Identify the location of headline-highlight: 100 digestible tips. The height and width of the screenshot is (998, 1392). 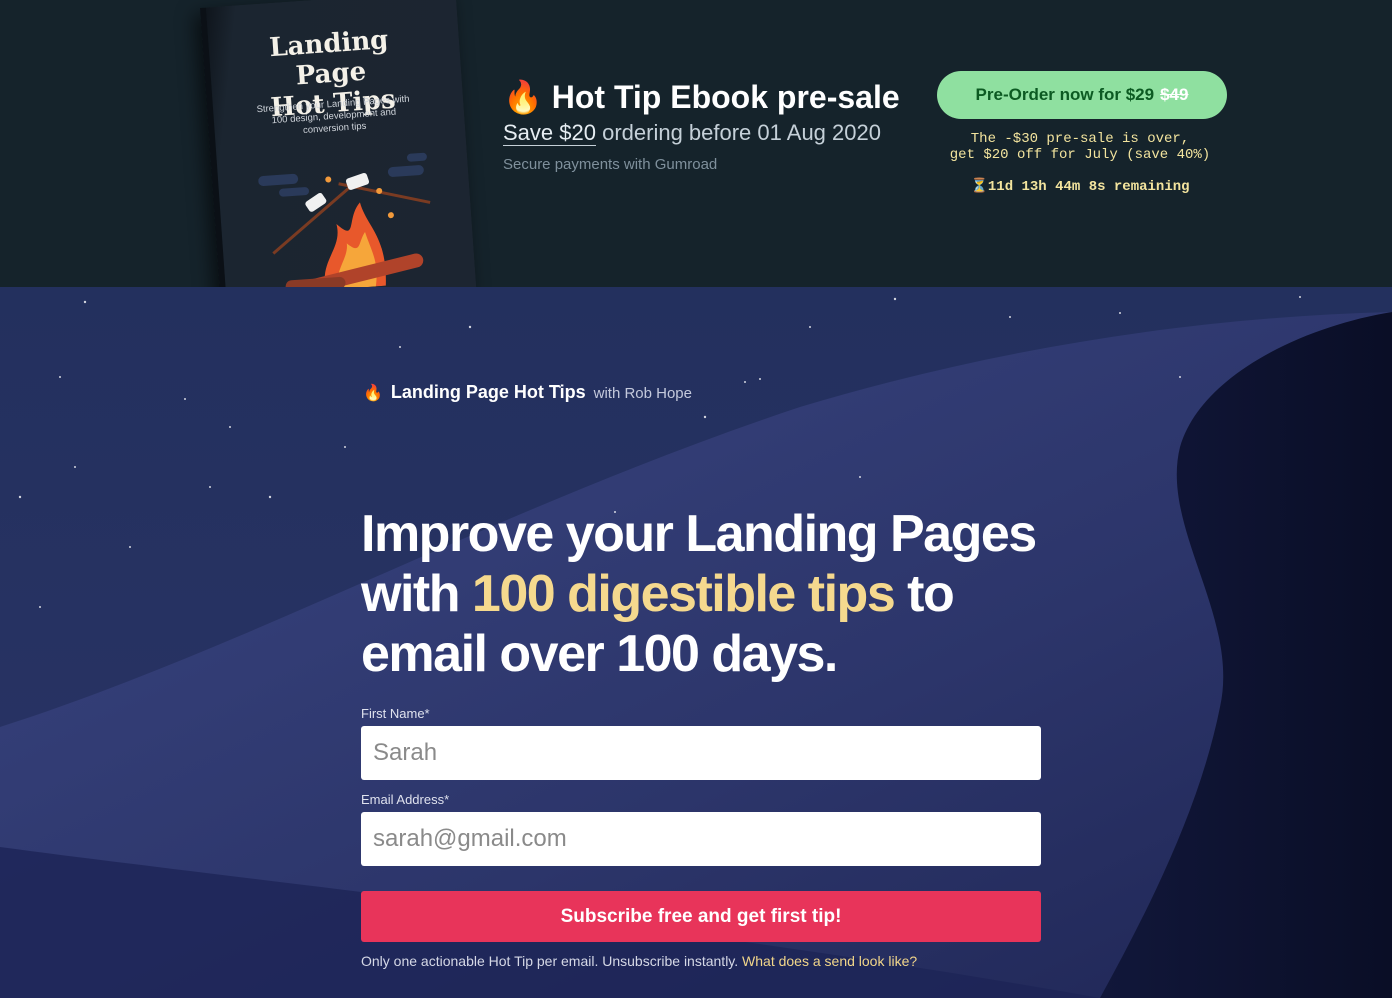
(683, 594).